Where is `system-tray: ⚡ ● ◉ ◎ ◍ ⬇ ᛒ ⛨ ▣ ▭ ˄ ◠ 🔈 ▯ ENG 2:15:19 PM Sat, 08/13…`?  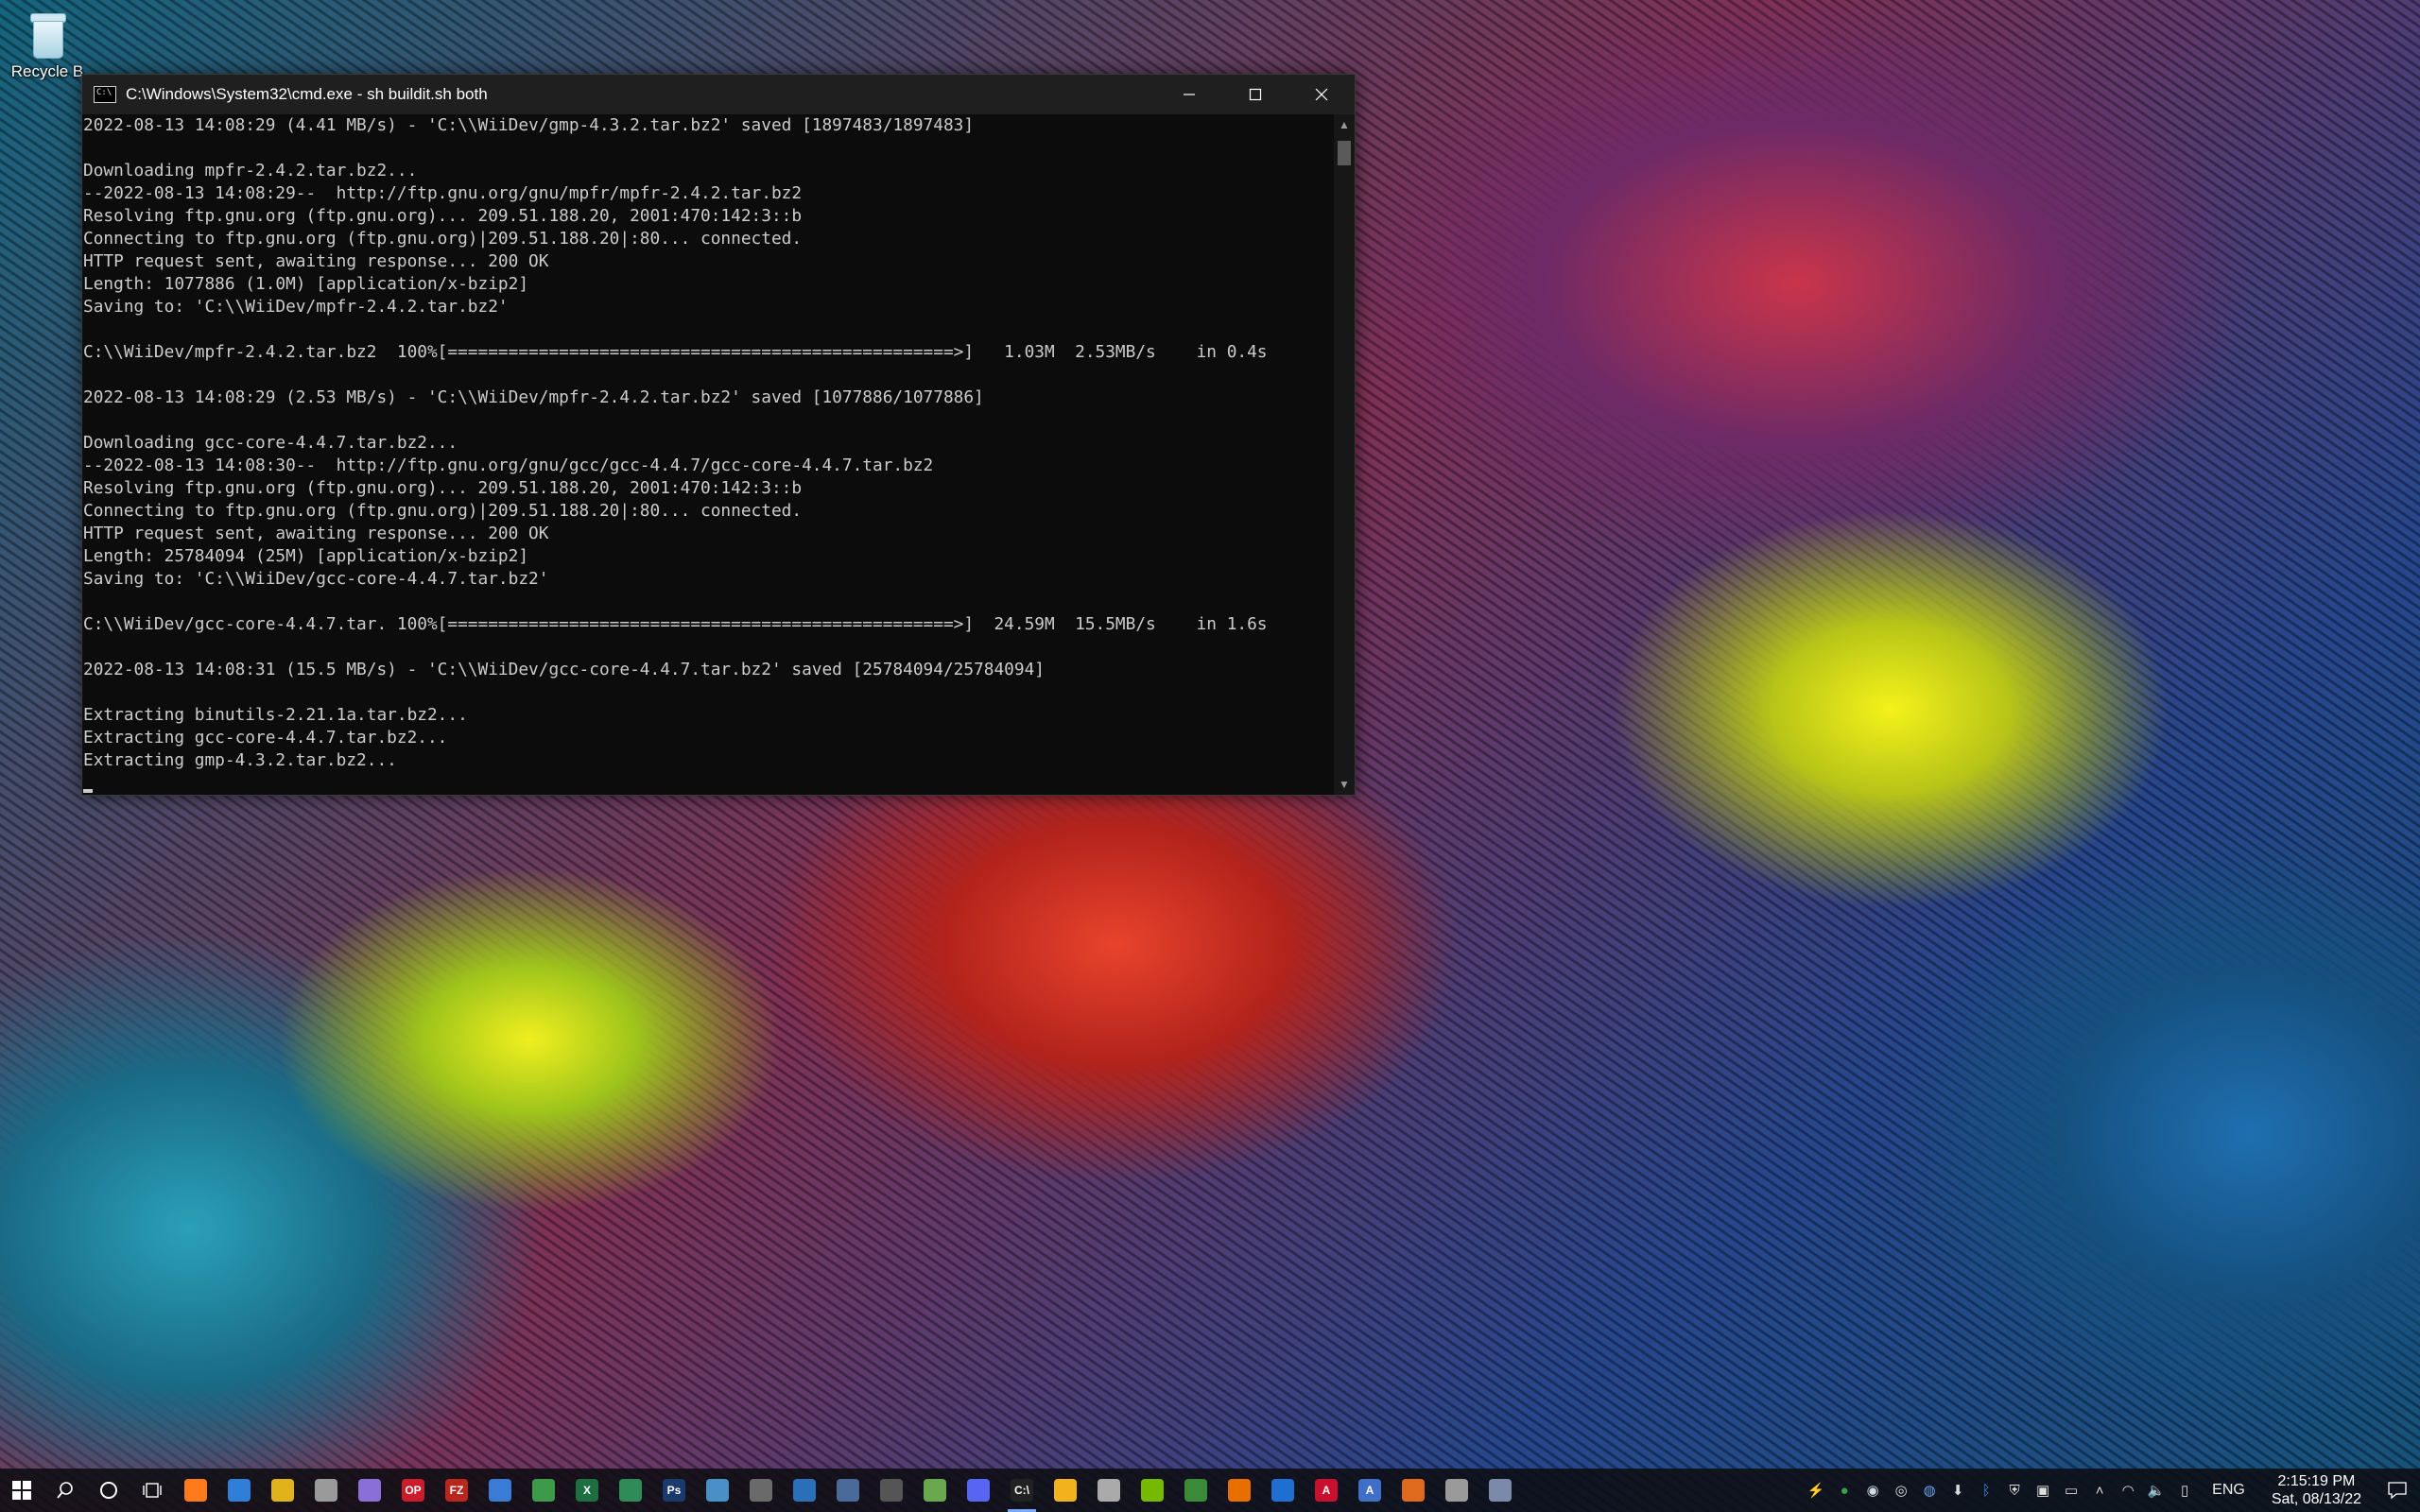 system-tray: ⚡ ● ◉ ◎ ◍ ⬇ ᛒ ⛨ ▣ ▭ ˄ ◠ 🔈 ▯ ENG 2:15:19 PM Sat, 08/13… is located at coordinates (2111, 1490).